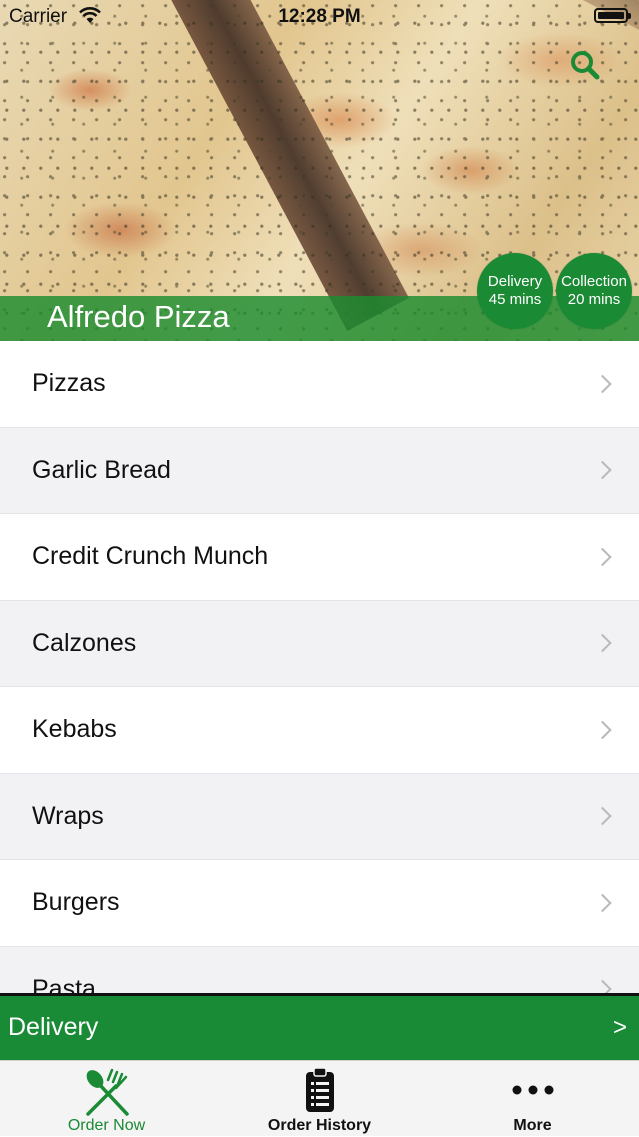 The height and width of the screenshot is (1137, 639). Describe the element at coordinates (69, 383) in the screenshot. I see `category-label: Pizzas` at that location.